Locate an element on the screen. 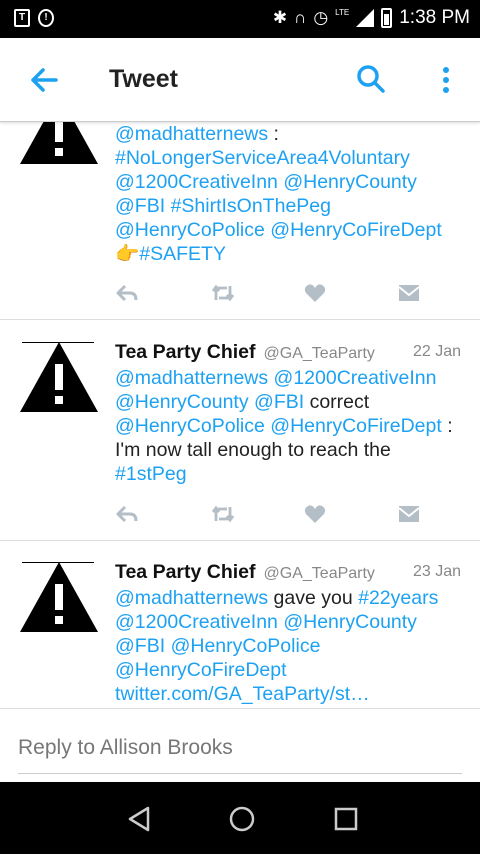 This screenshot has width=480, height=854. headphones-icon: ∩ is located at coordinates (300, 17).